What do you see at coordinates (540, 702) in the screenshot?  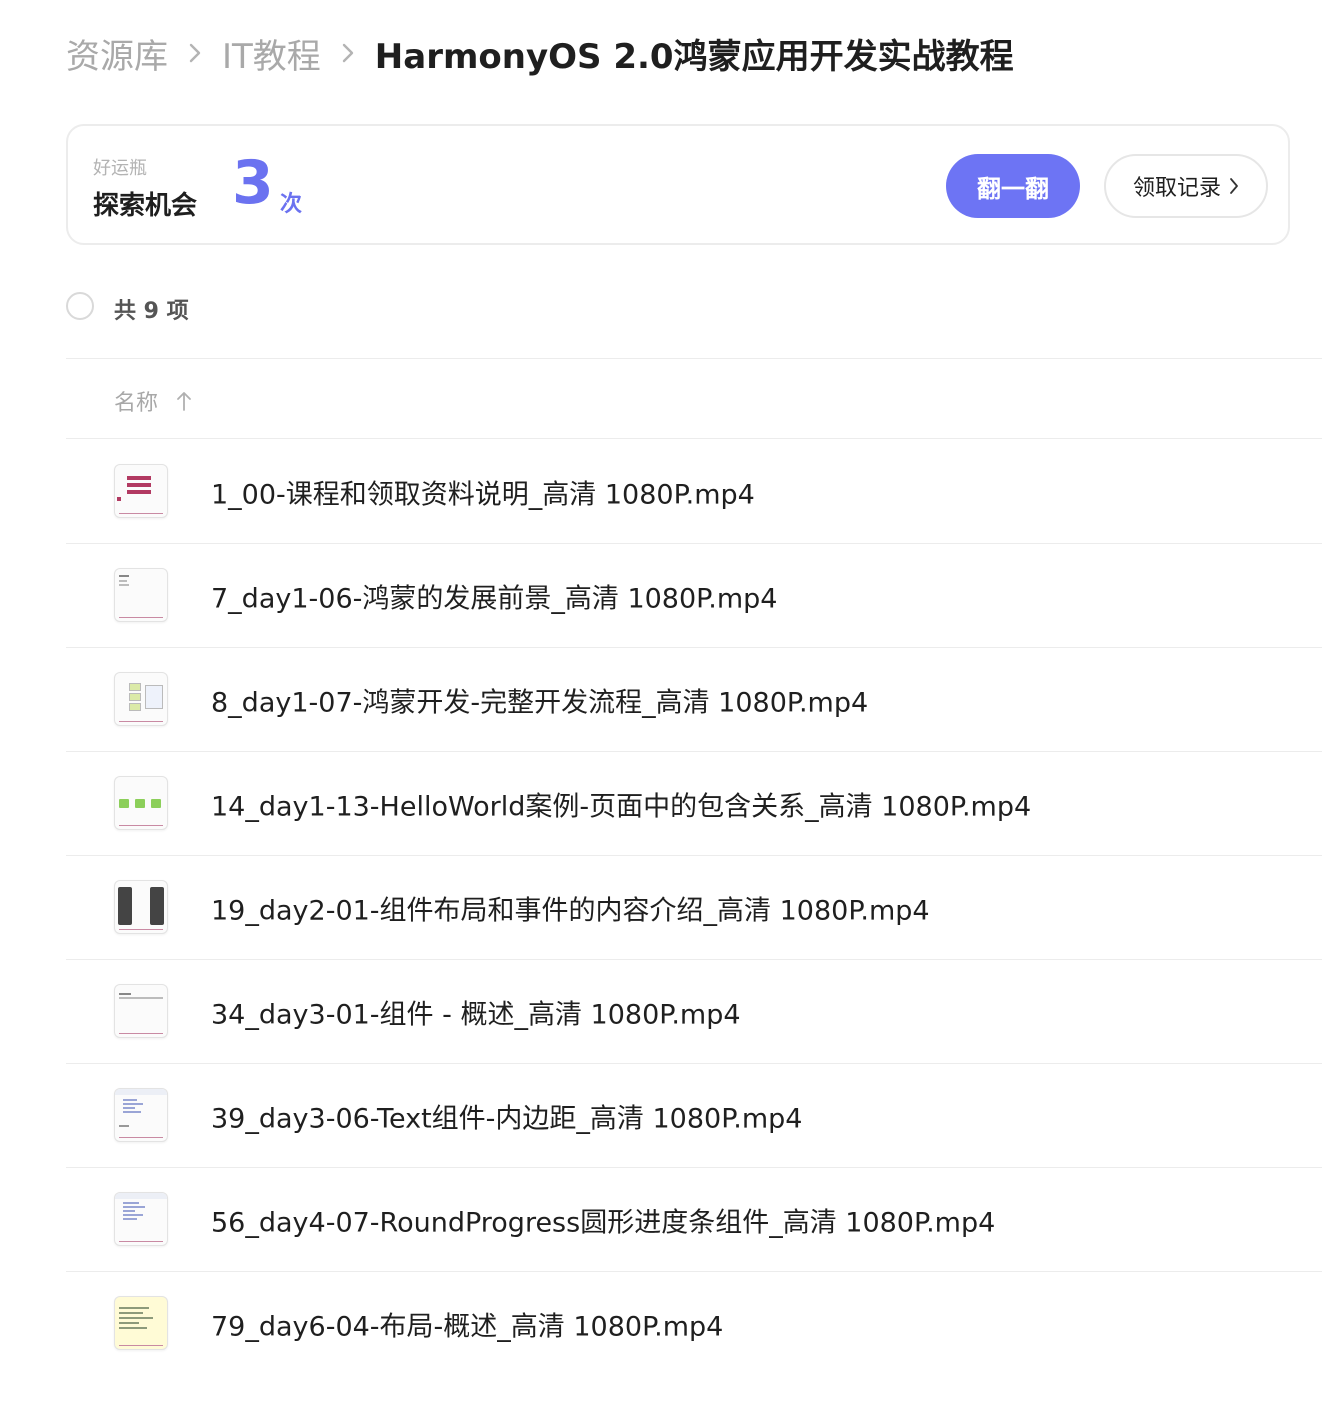 I see `file-name: 8_day1-07-鸿蒙开发-完整开发流程_高清 1080P.mp4` at bounding box center [540, 702].